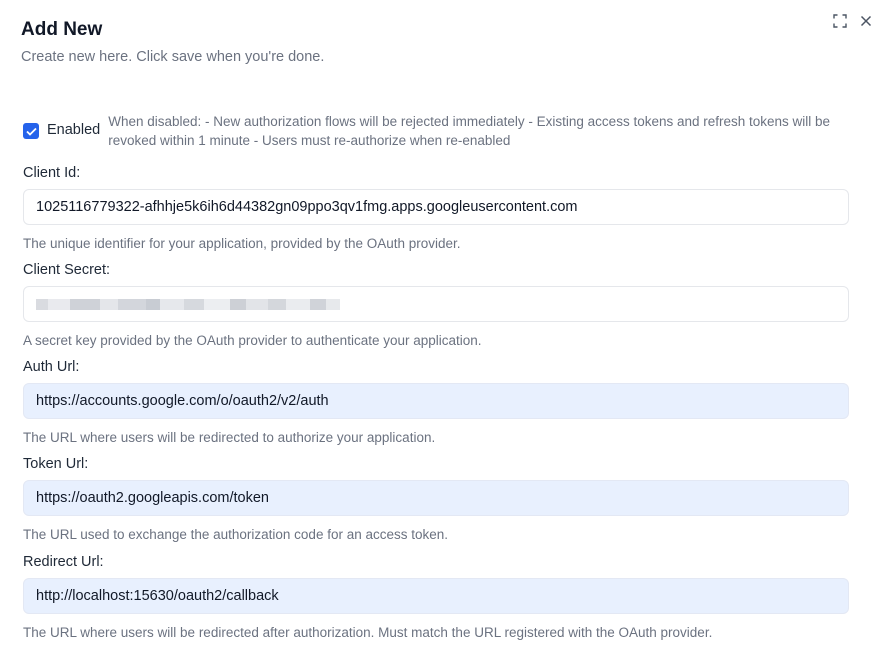  Describe the element at coordinates (62, 29) in the screenshot. I see `dialog-title: Add New` at that location.